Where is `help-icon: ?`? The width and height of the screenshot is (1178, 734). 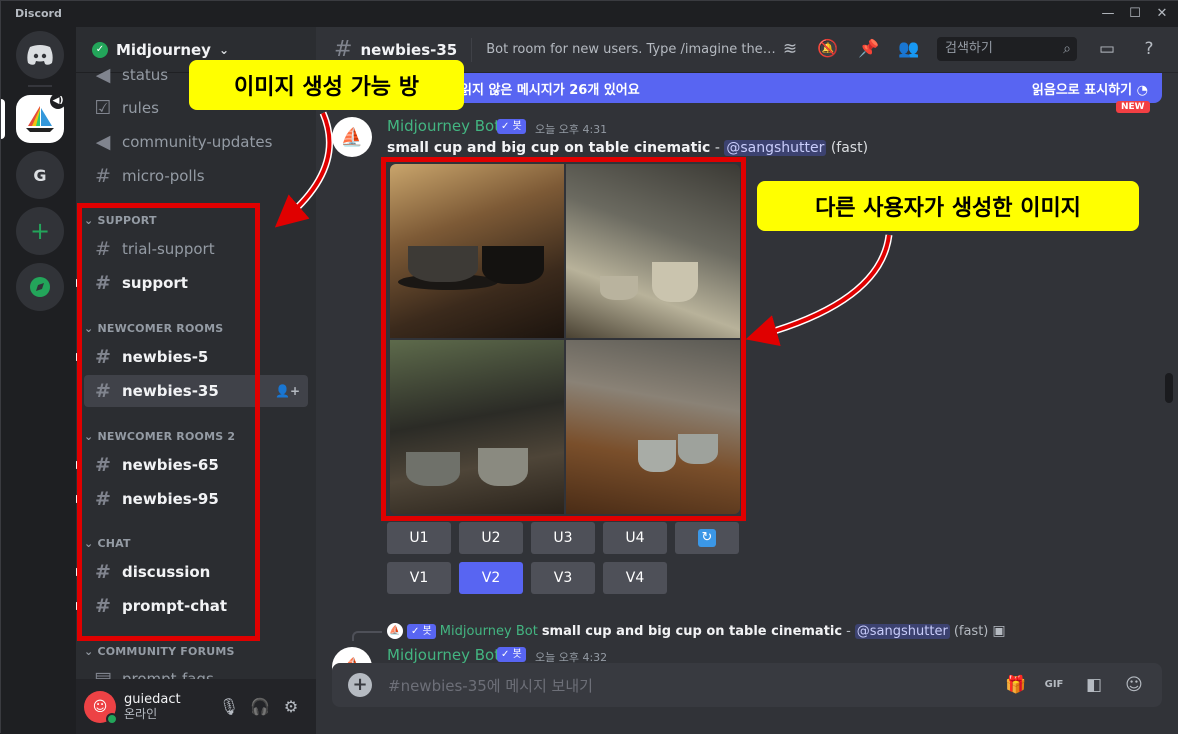
help-icon: ? is located at coordinates (1149, 49).